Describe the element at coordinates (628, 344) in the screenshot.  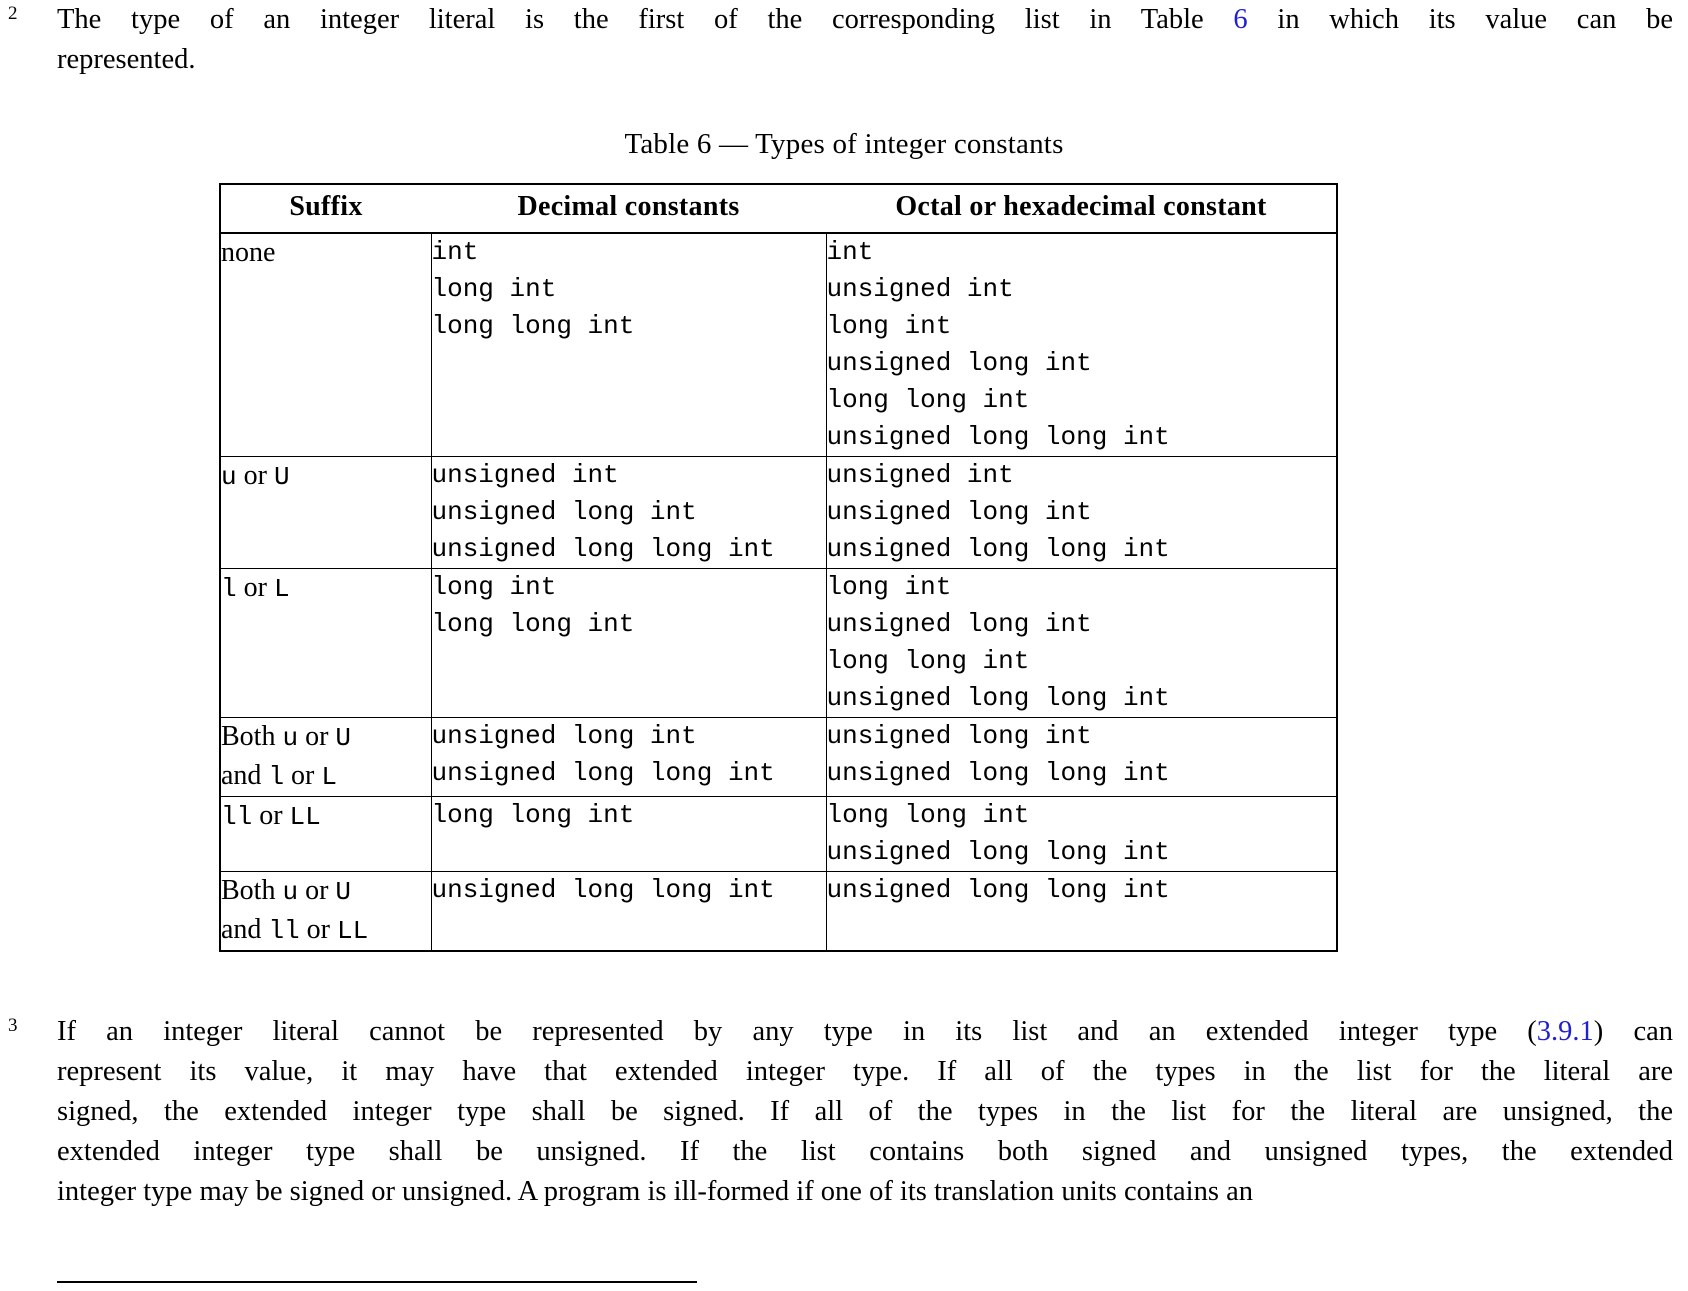
I see `cell-decimal-constants: int long int long long int` at that location.